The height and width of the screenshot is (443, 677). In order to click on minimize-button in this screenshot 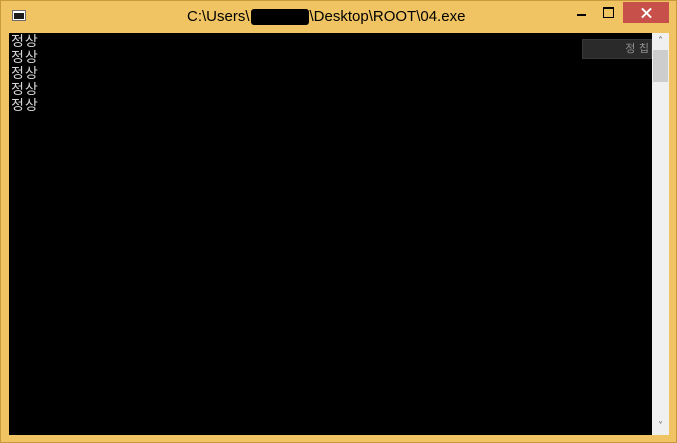, I will do `click(582, 12)`.